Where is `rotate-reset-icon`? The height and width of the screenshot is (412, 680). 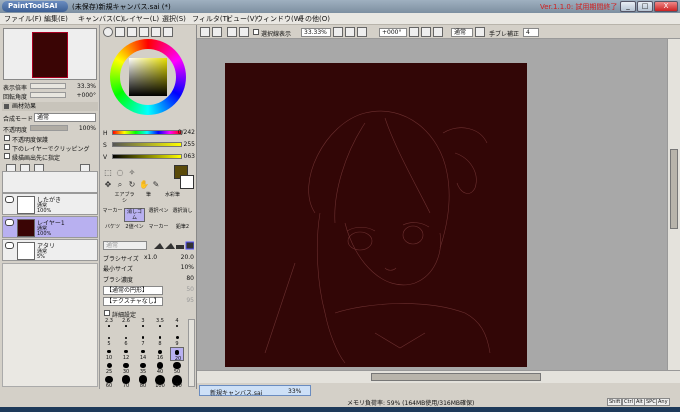
rotate-reset-icon is located at coordinates (438, 32).